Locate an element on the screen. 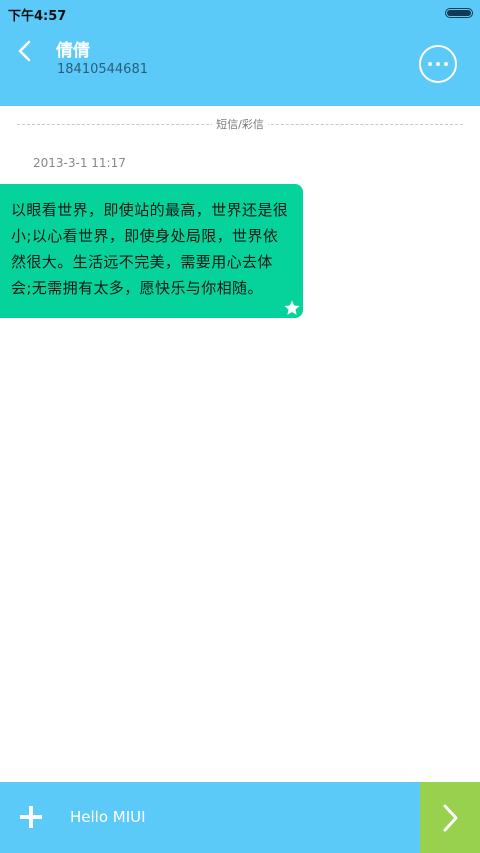 This screenshot has height=853, width=480. contact-number: 18410544681 is located at coordinates (102, 69).